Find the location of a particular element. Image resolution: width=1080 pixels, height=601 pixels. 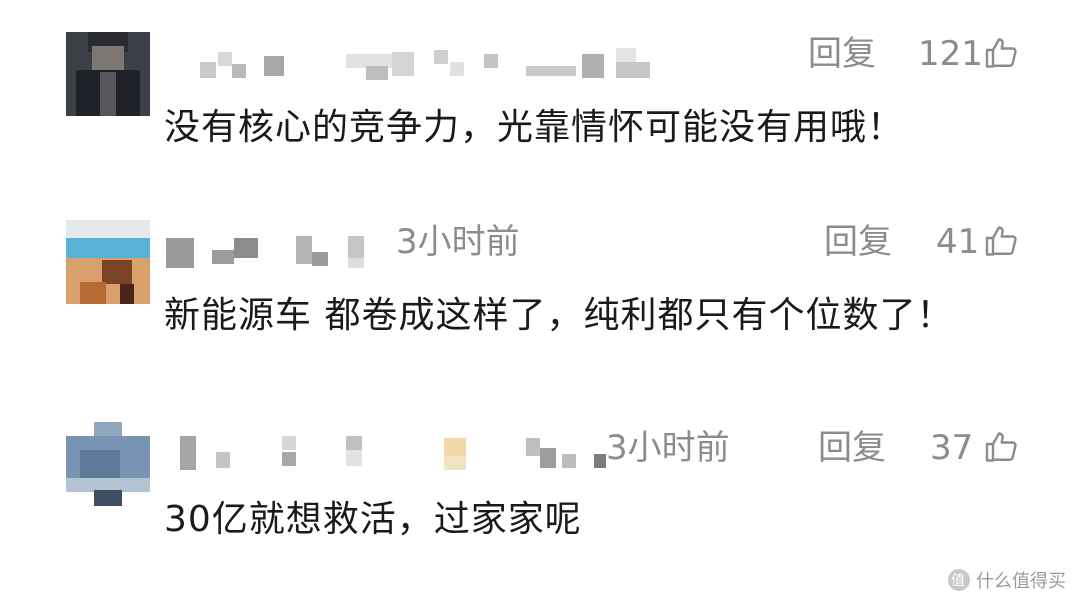

comment-text: 没有核心的竞争力，光靠情怀可能没有用哦！ is located at coordinates (534, 127).